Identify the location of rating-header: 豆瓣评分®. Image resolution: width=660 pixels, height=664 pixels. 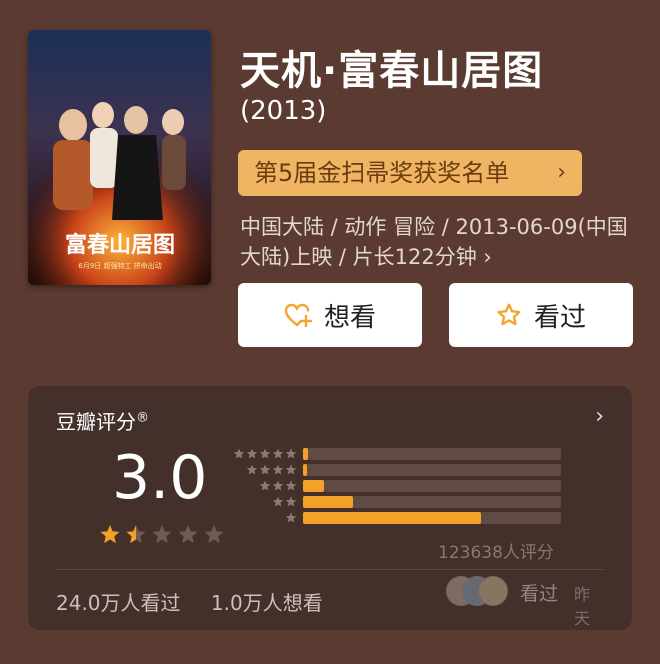
(102, 420).